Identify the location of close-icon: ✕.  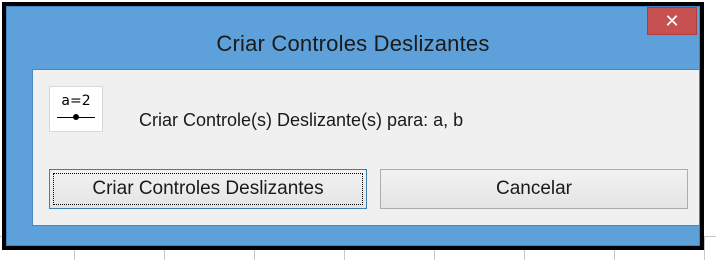
(672, 21).